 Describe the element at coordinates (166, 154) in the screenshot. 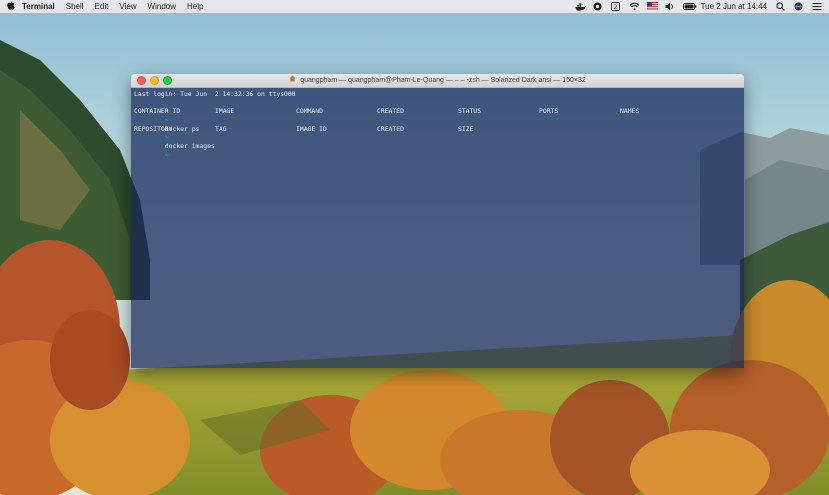

I see `prompt-cwd: ~` at that location.